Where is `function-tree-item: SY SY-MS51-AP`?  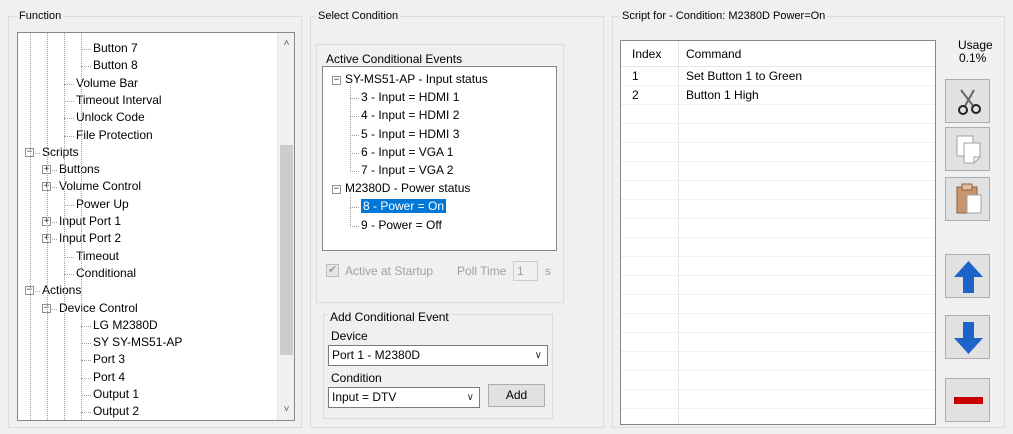 function-tree-item: SY SY-MS51-AP is located at coordinates (137, 342).